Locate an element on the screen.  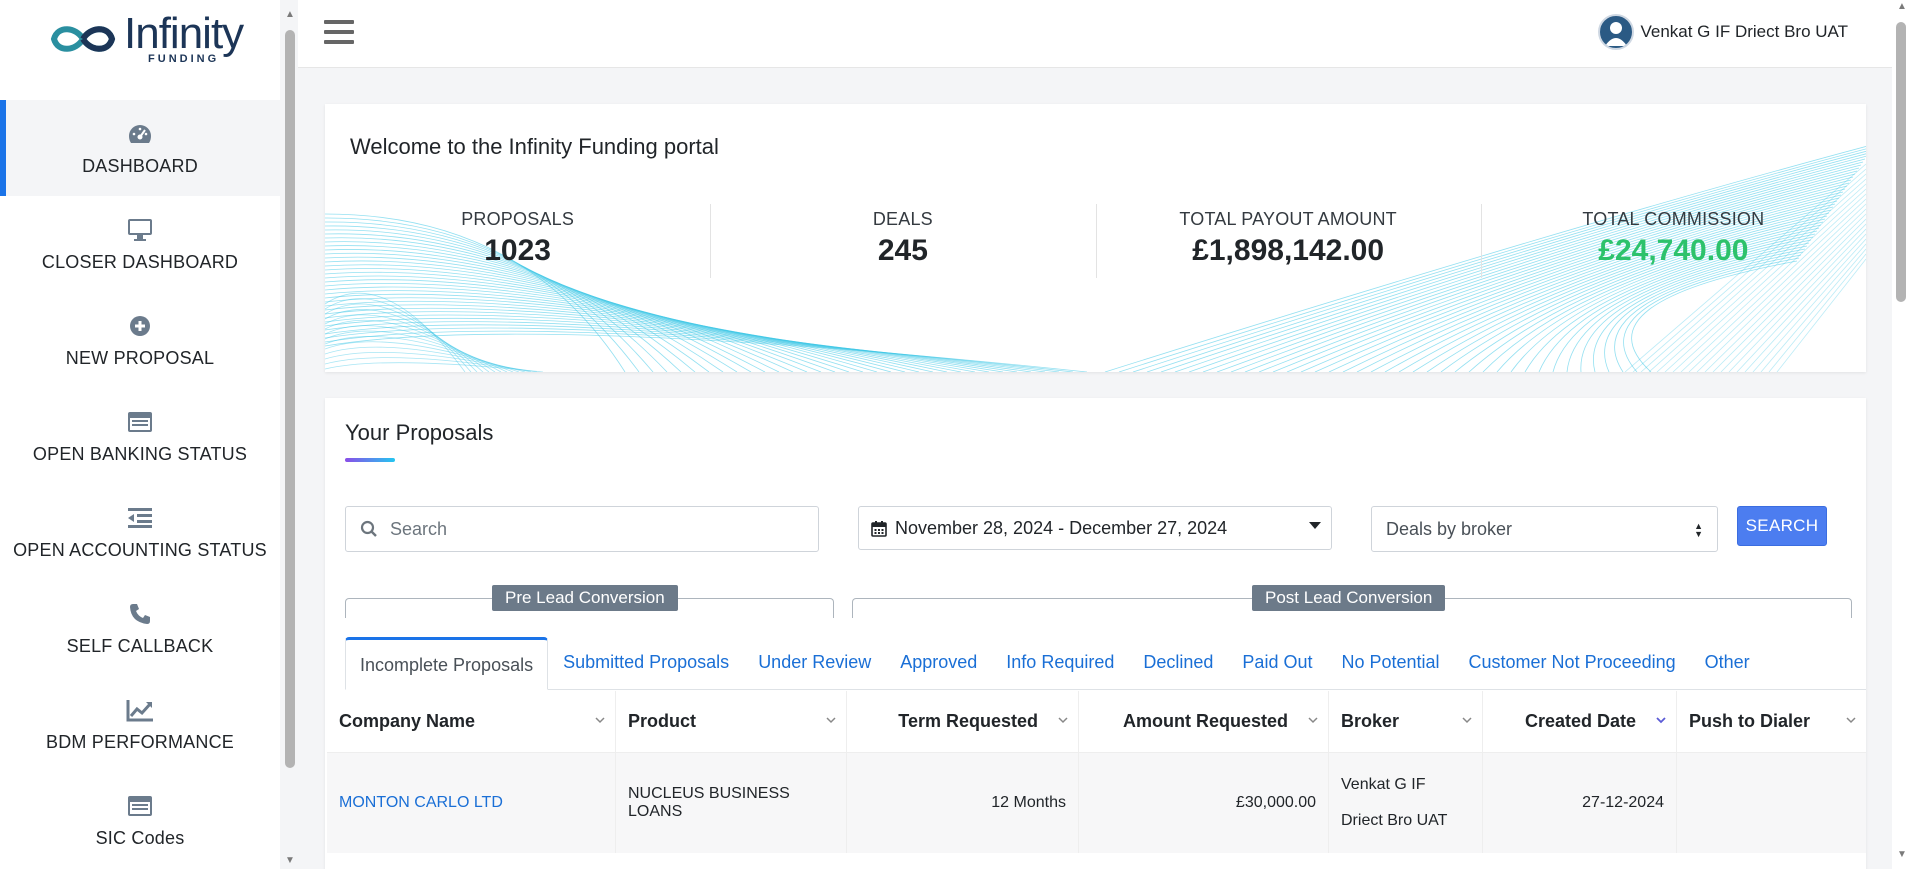
stat-value: 1023 is located at coordinates (517, 250).